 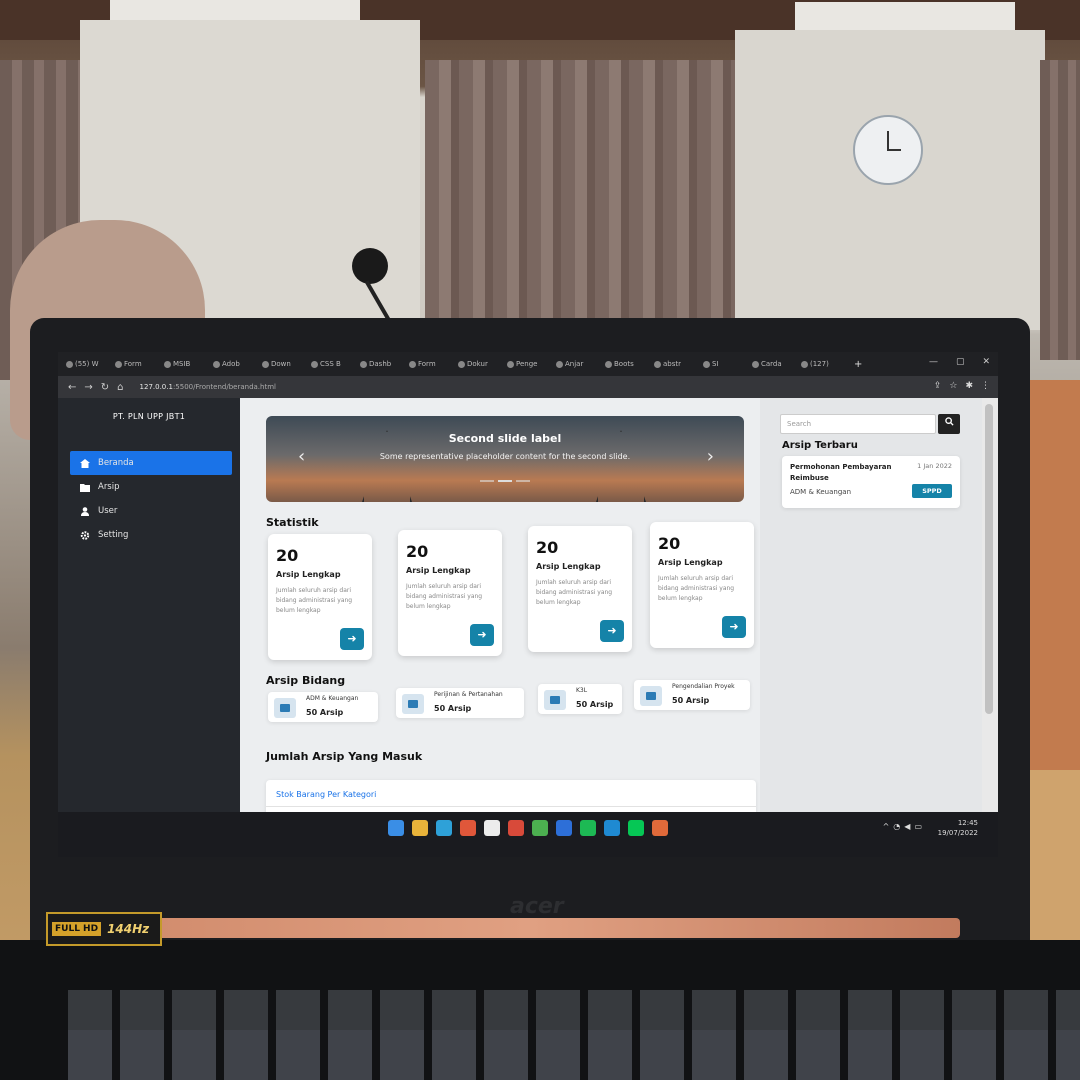 I want to click on browser-tab: Anjar, so click(x=579, y=364).